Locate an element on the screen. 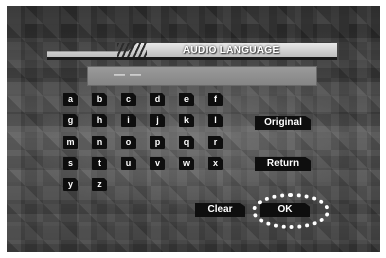 The height and width of the screenshot is (258, 386). key-c: c is located at coordinates (128, 99).